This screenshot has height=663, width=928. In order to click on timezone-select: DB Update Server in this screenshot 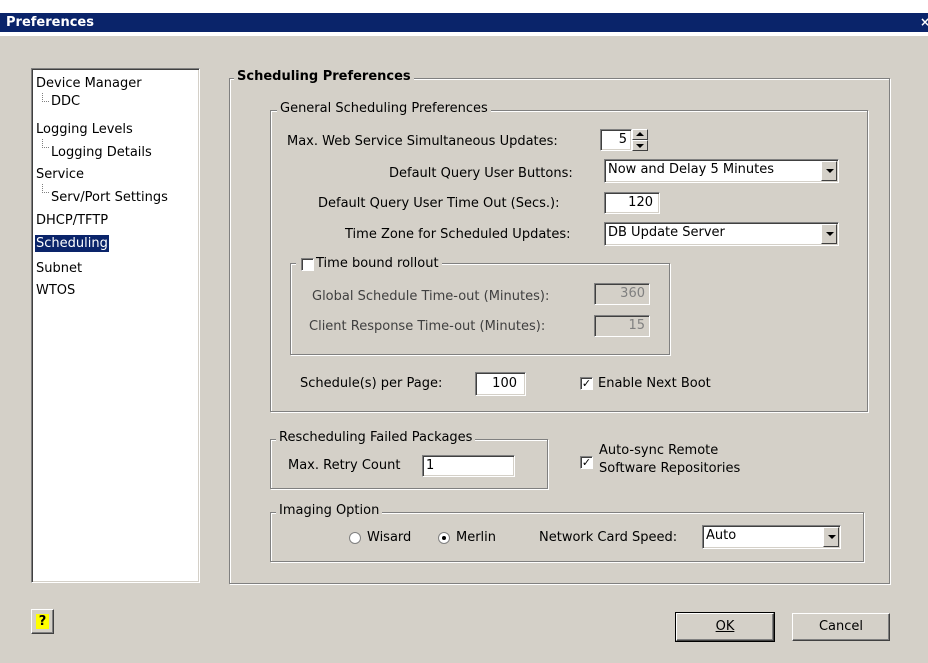, I will do `click(721, 234)`.